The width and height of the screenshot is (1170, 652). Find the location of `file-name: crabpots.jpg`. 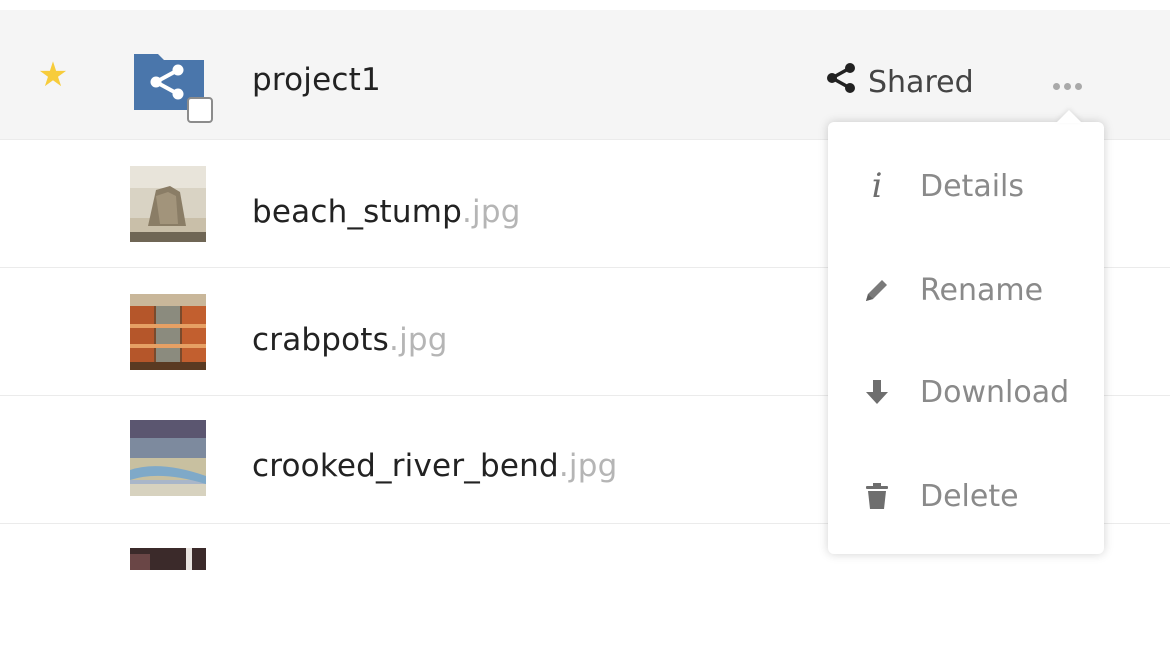

file-name: crabpots.jpg is located at coordinates (350, 340).